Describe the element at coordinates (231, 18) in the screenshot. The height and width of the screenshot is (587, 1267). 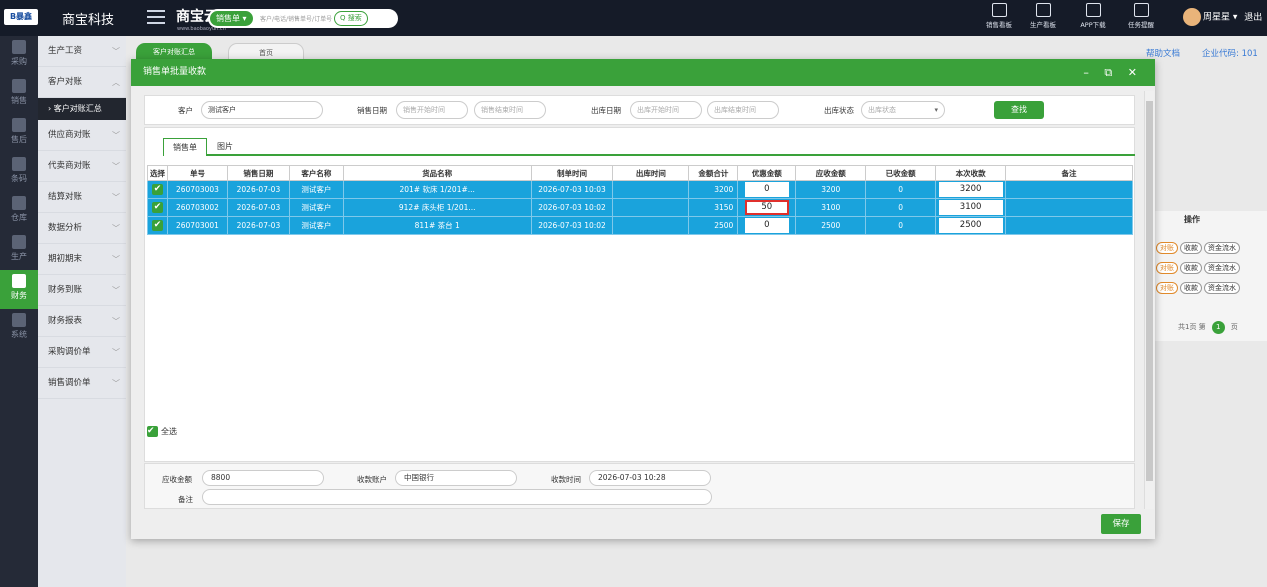
I see `search-type-select: 销售单 ▾` at that location.